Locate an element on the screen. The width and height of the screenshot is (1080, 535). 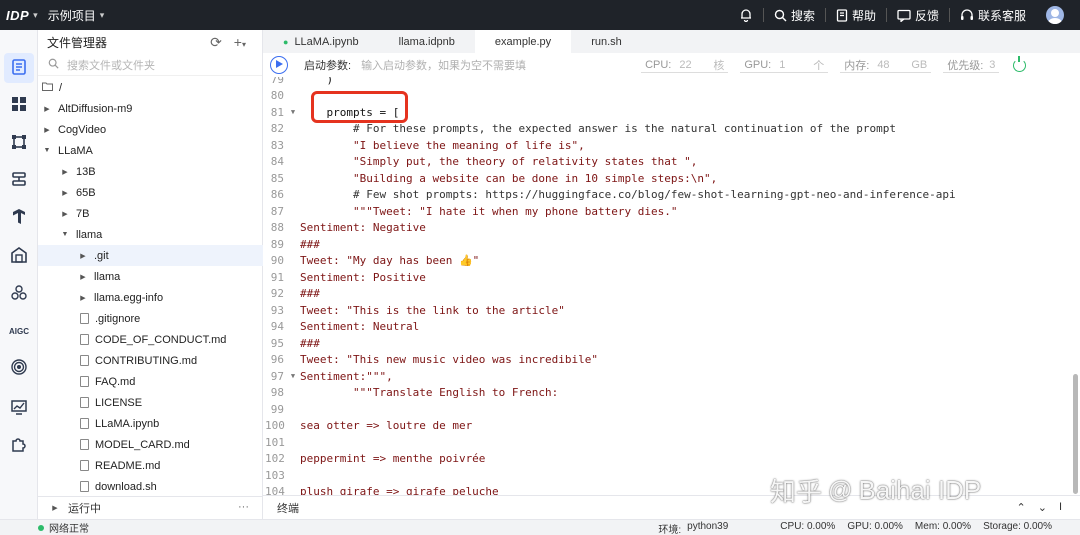
file-search: 搜索文件或文件夹 is located at coordinates (150, 65).